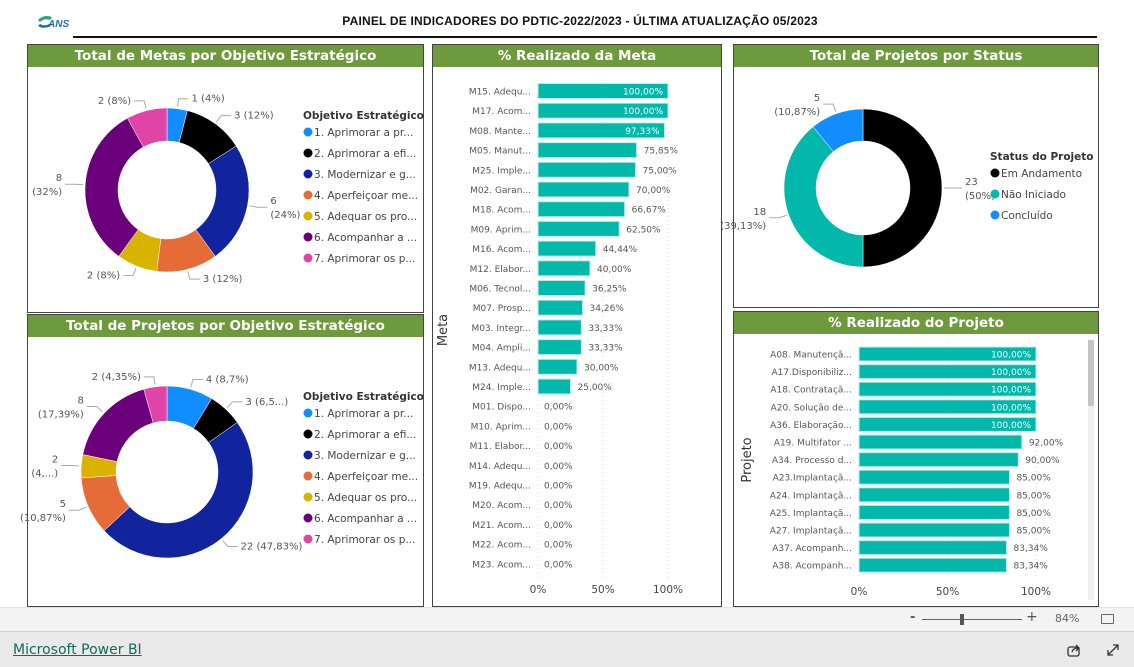 This screenshot has width=1134, height=667. What do you see at coordinates (609, 290) in the screenshot?
I see `data-label: 36,25%` at bounding box center [609, 290].